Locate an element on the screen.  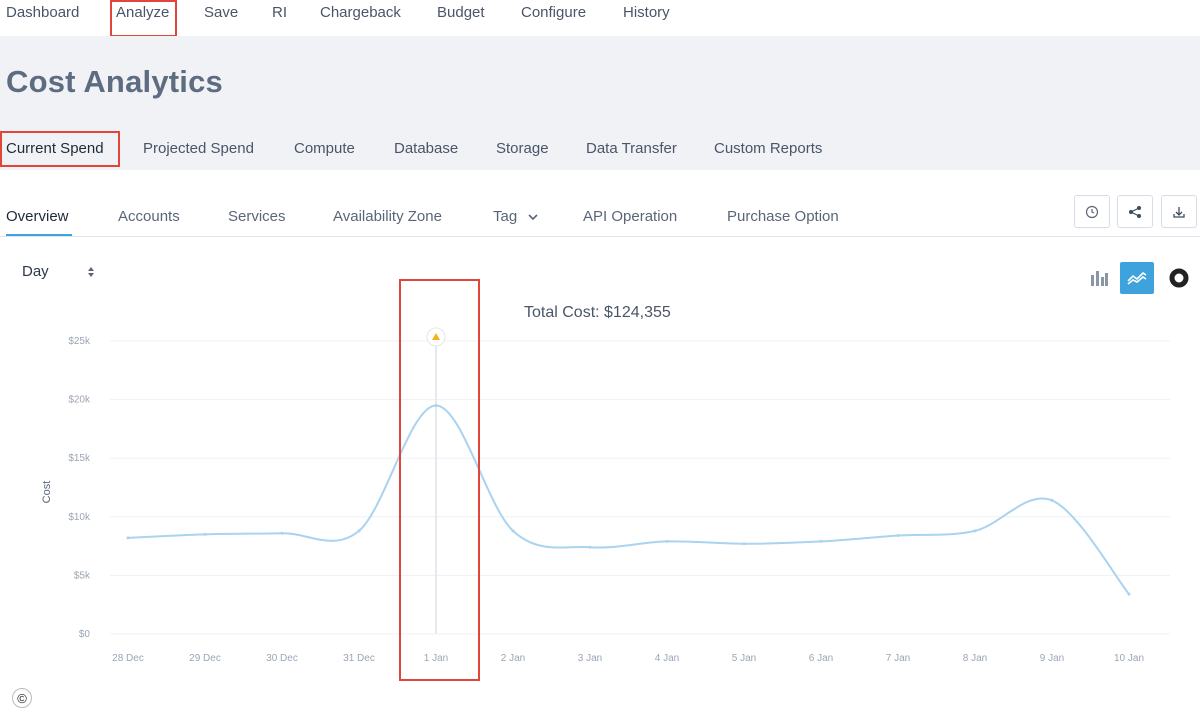
x-tick-label: 4 Jan is located at coordinates (667, 658).